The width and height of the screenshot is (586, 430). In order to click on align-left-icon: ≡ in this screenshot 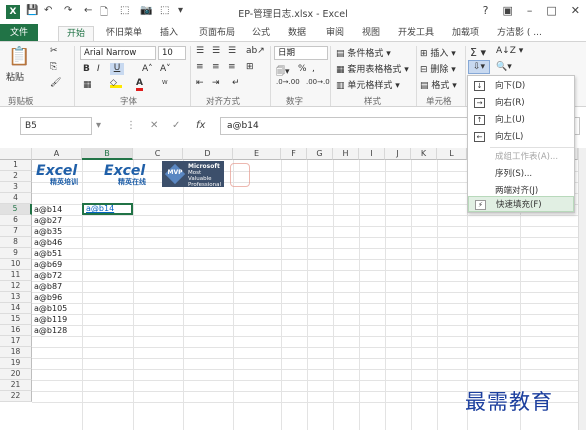, I will do `click(200, 67)`.